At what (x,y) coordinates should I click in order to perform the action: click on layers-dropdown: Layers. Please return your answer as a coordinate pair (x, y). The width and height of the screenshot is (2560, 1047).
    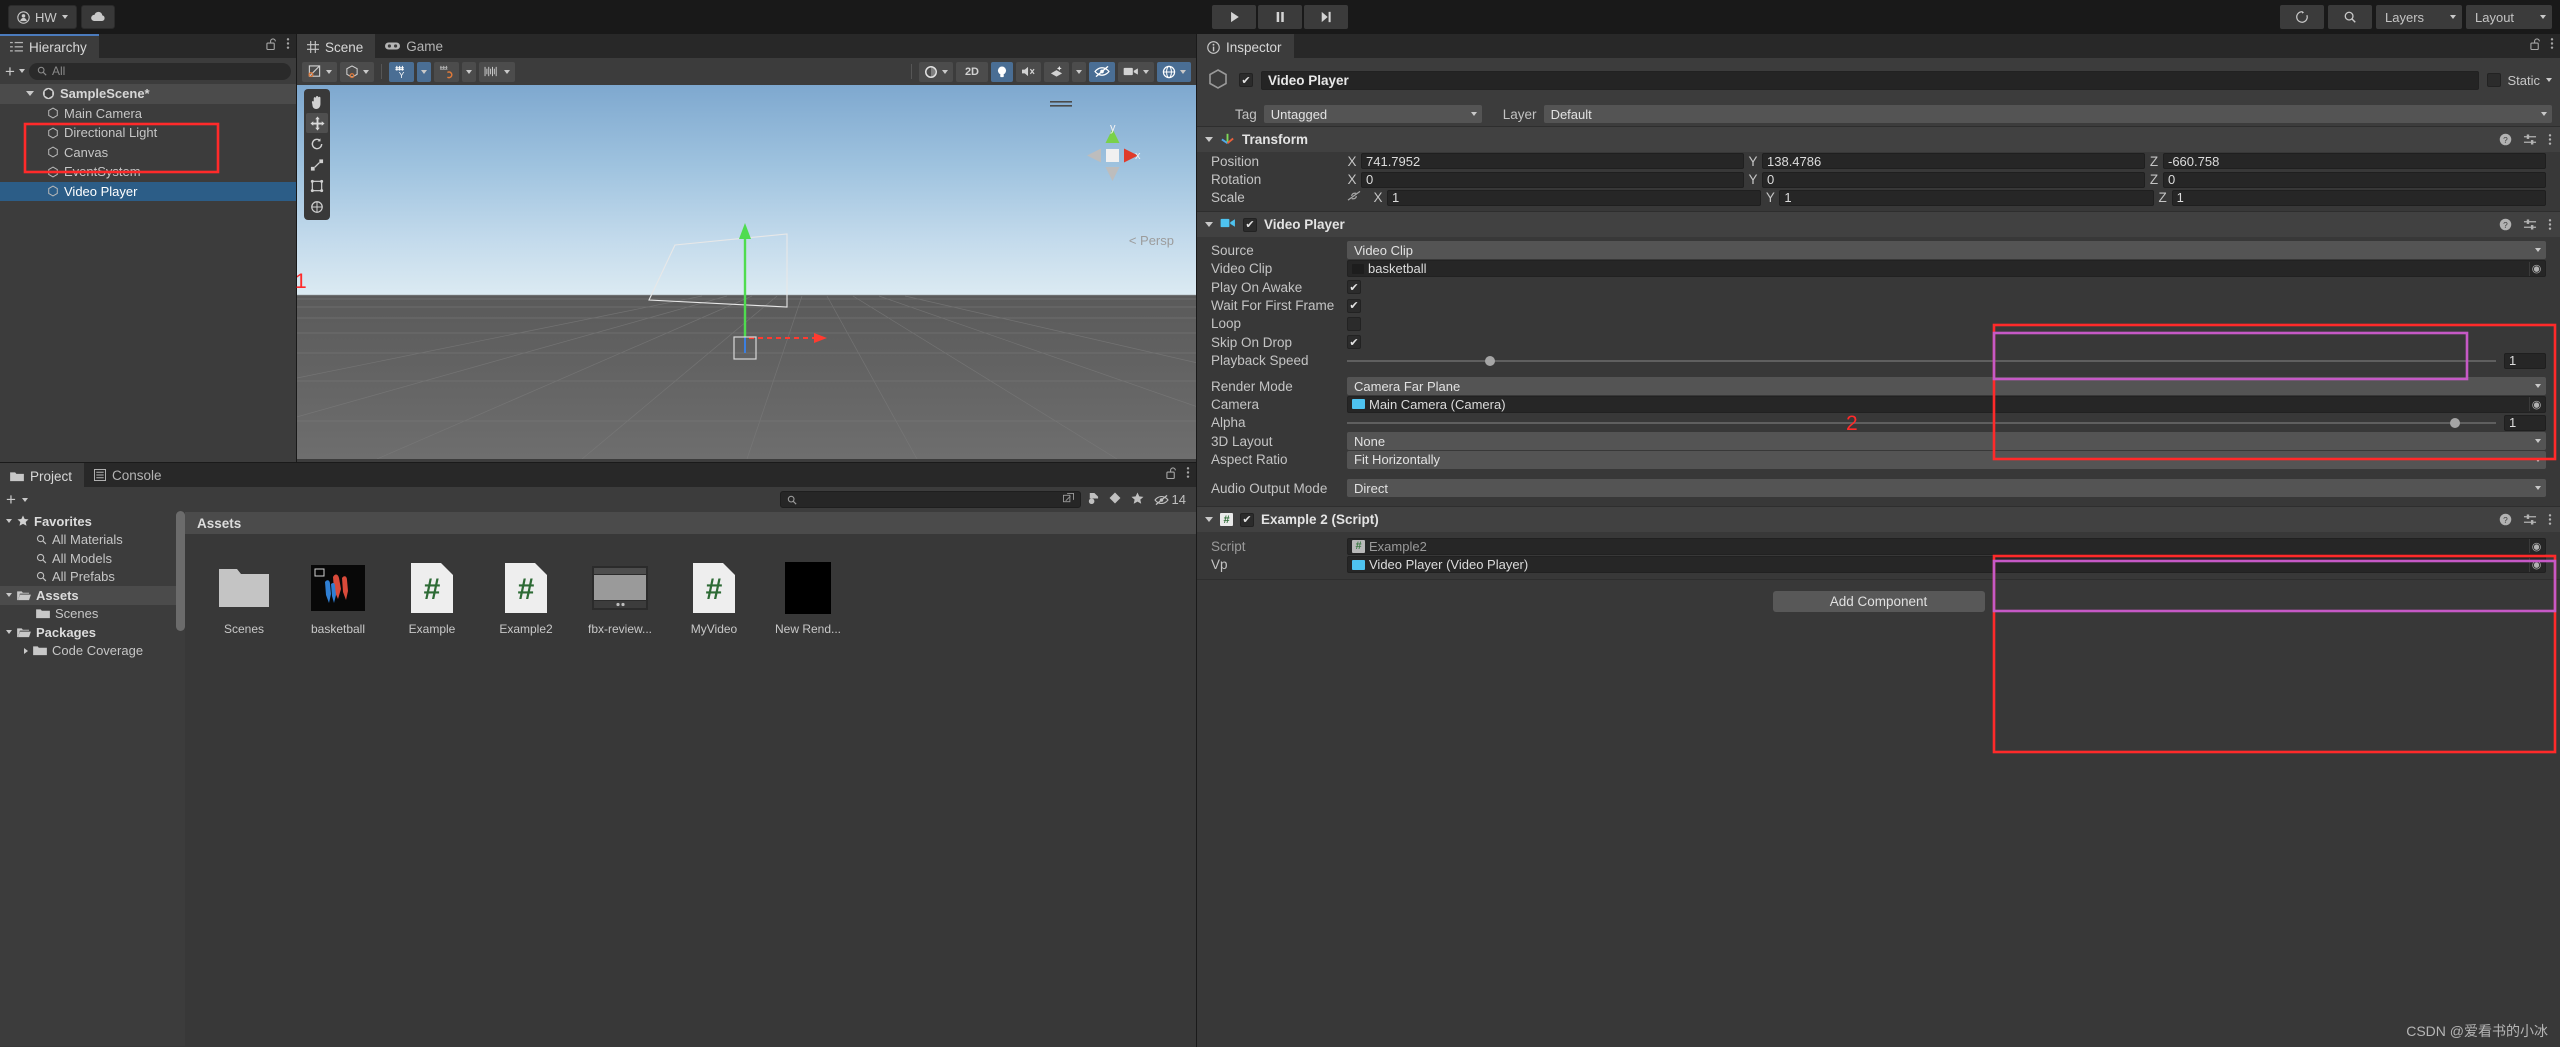
    Looking at the image, I should click on (2419, 17).